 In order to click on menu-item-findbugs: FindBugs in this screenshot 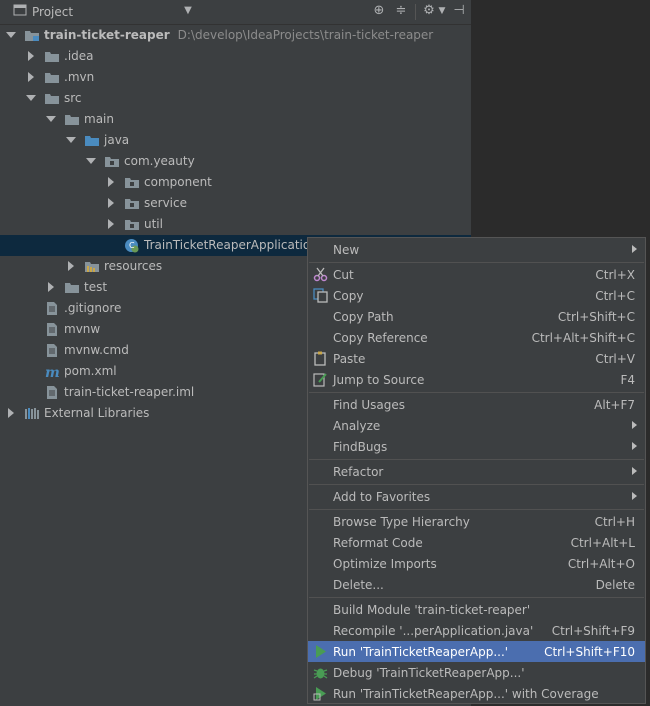, I will do `click(476, 446)`.